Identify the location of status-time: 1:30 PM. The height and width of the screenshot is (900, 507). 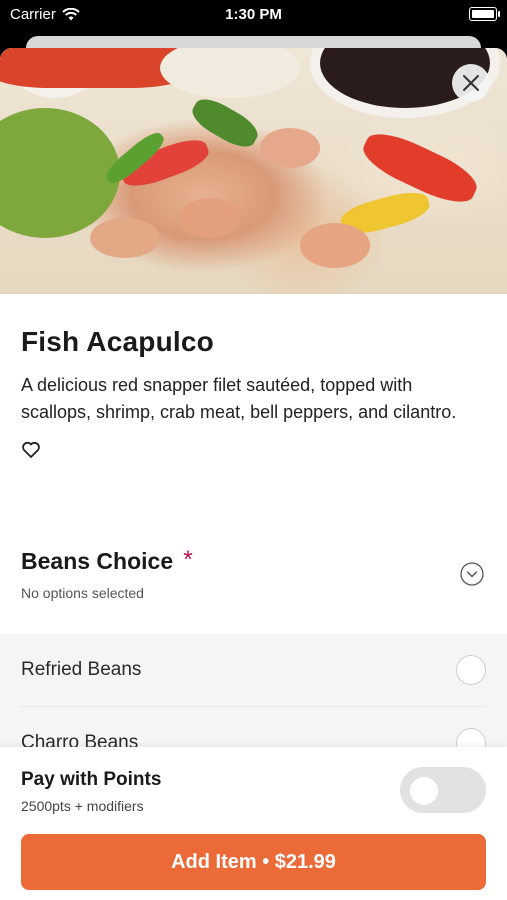
(253, 14).